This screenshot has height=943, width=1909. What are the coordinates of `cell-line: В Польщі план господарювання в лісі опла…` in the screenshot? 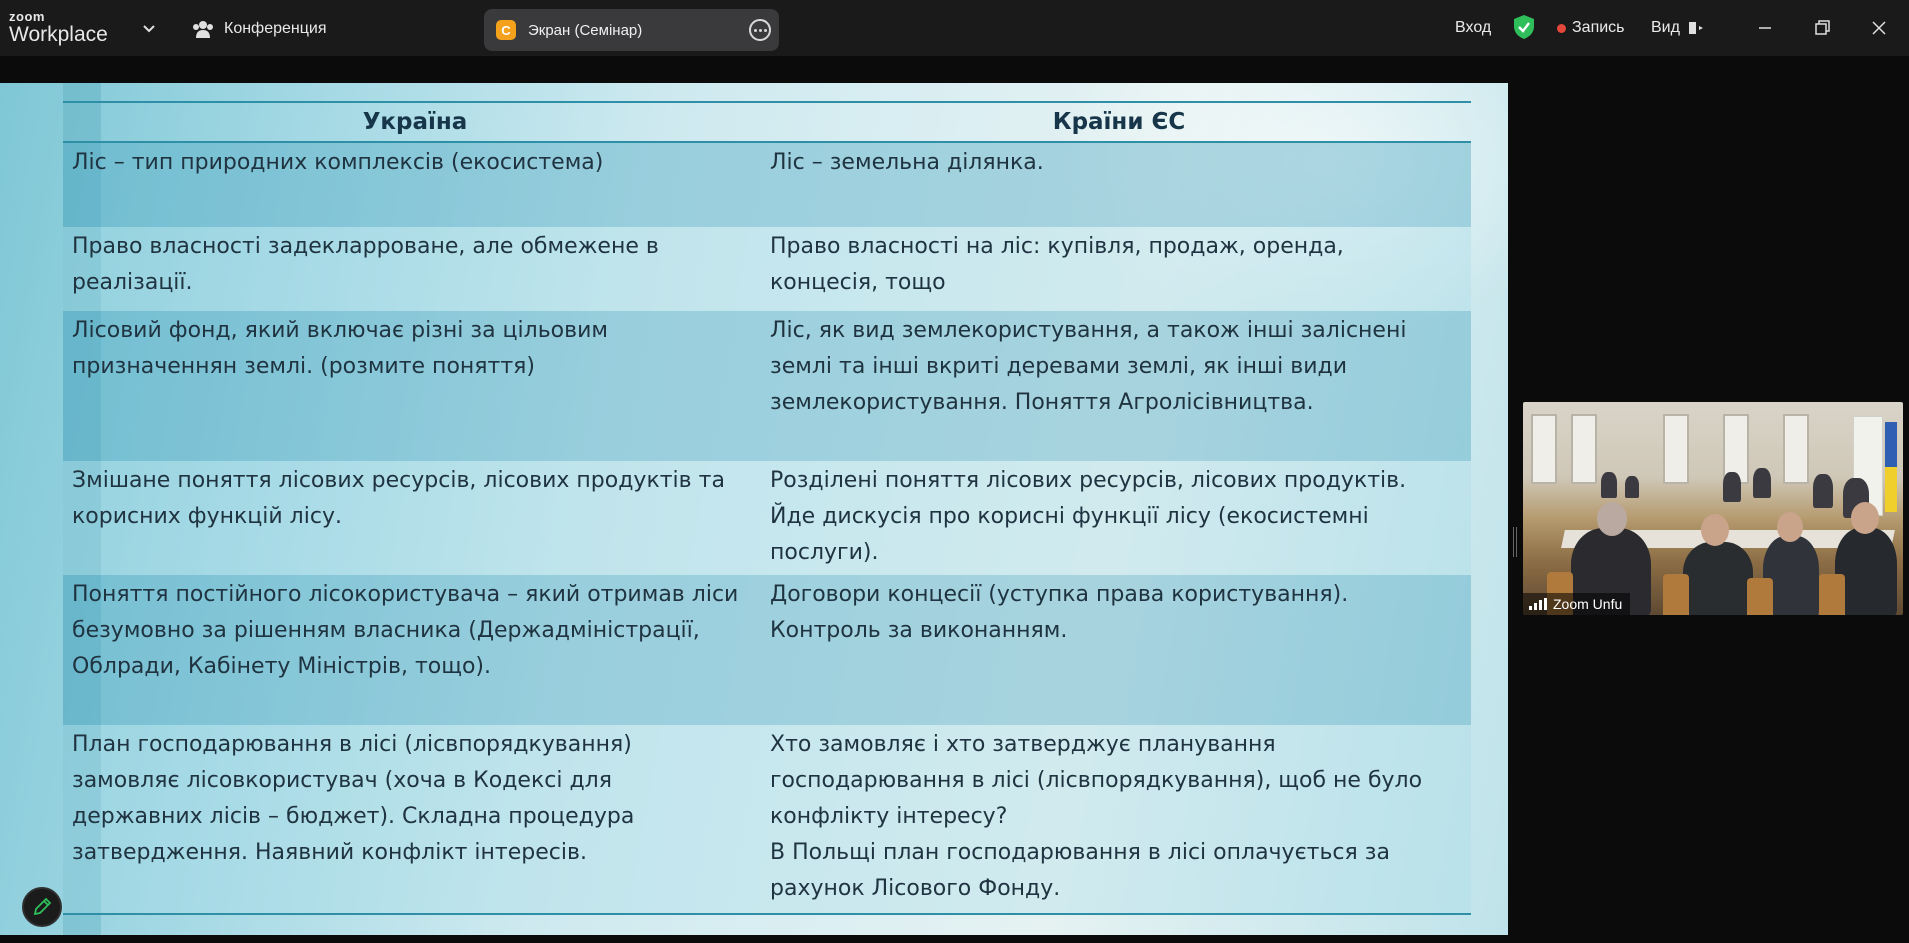 It's located at (1080, 852).